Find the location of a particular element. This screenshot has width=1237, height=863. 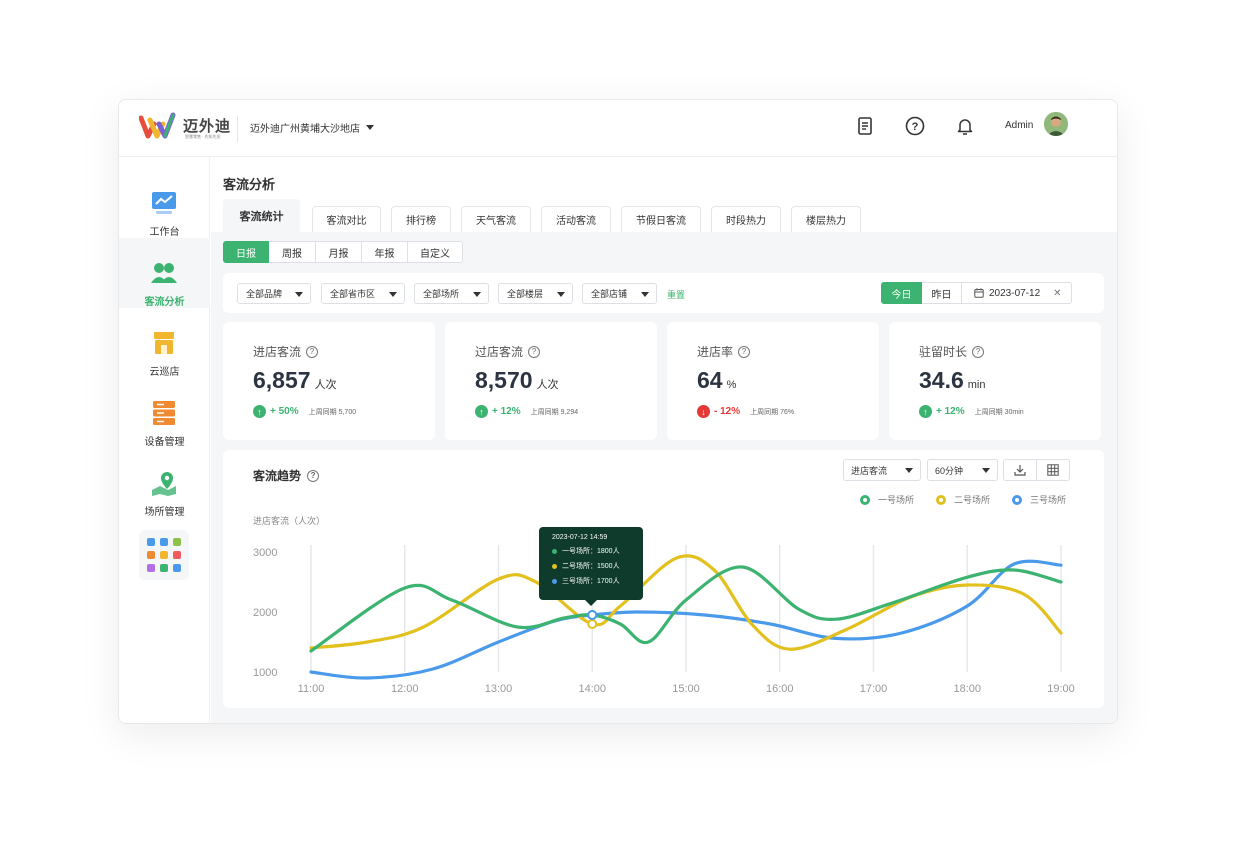

report-icon is located at coordinates (865, 126).